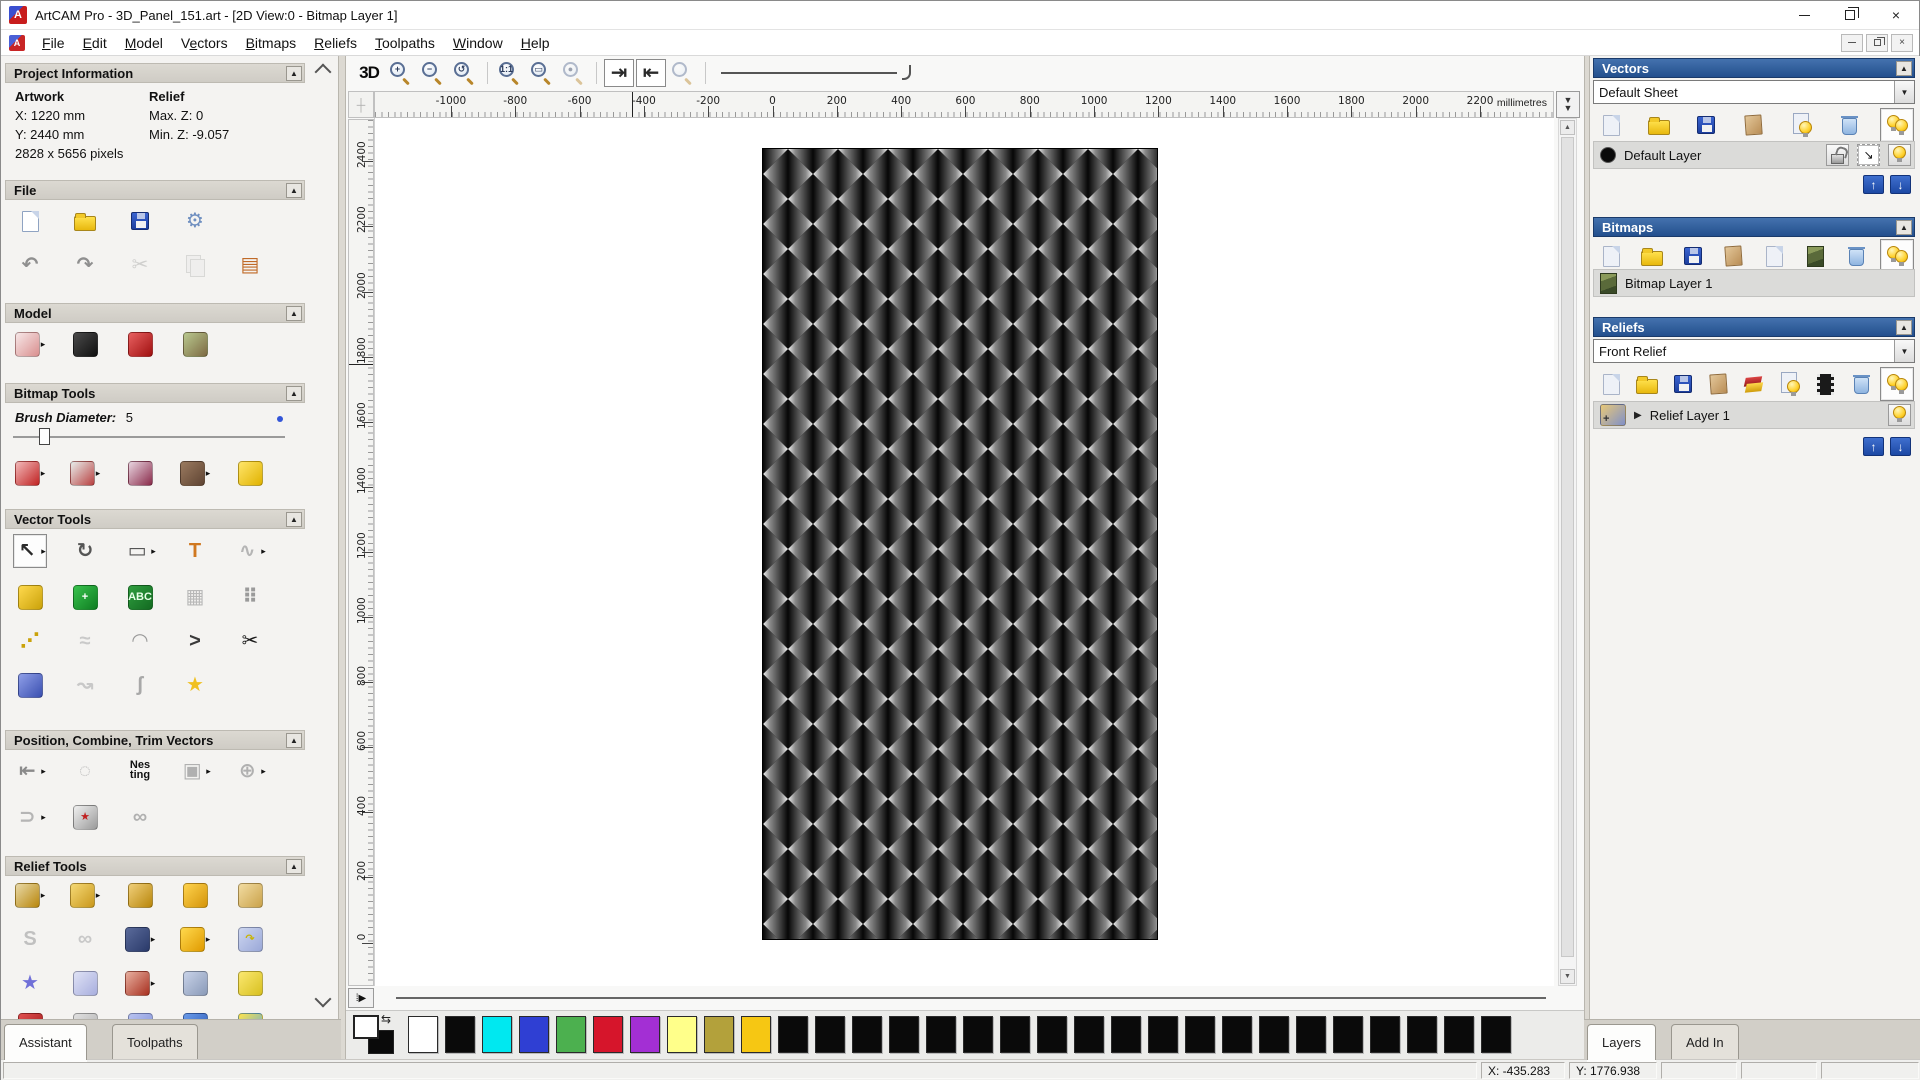 This screenshot has width=1920, height=1080. I want to click on zoom-previous: ↺, so click(465, 73).